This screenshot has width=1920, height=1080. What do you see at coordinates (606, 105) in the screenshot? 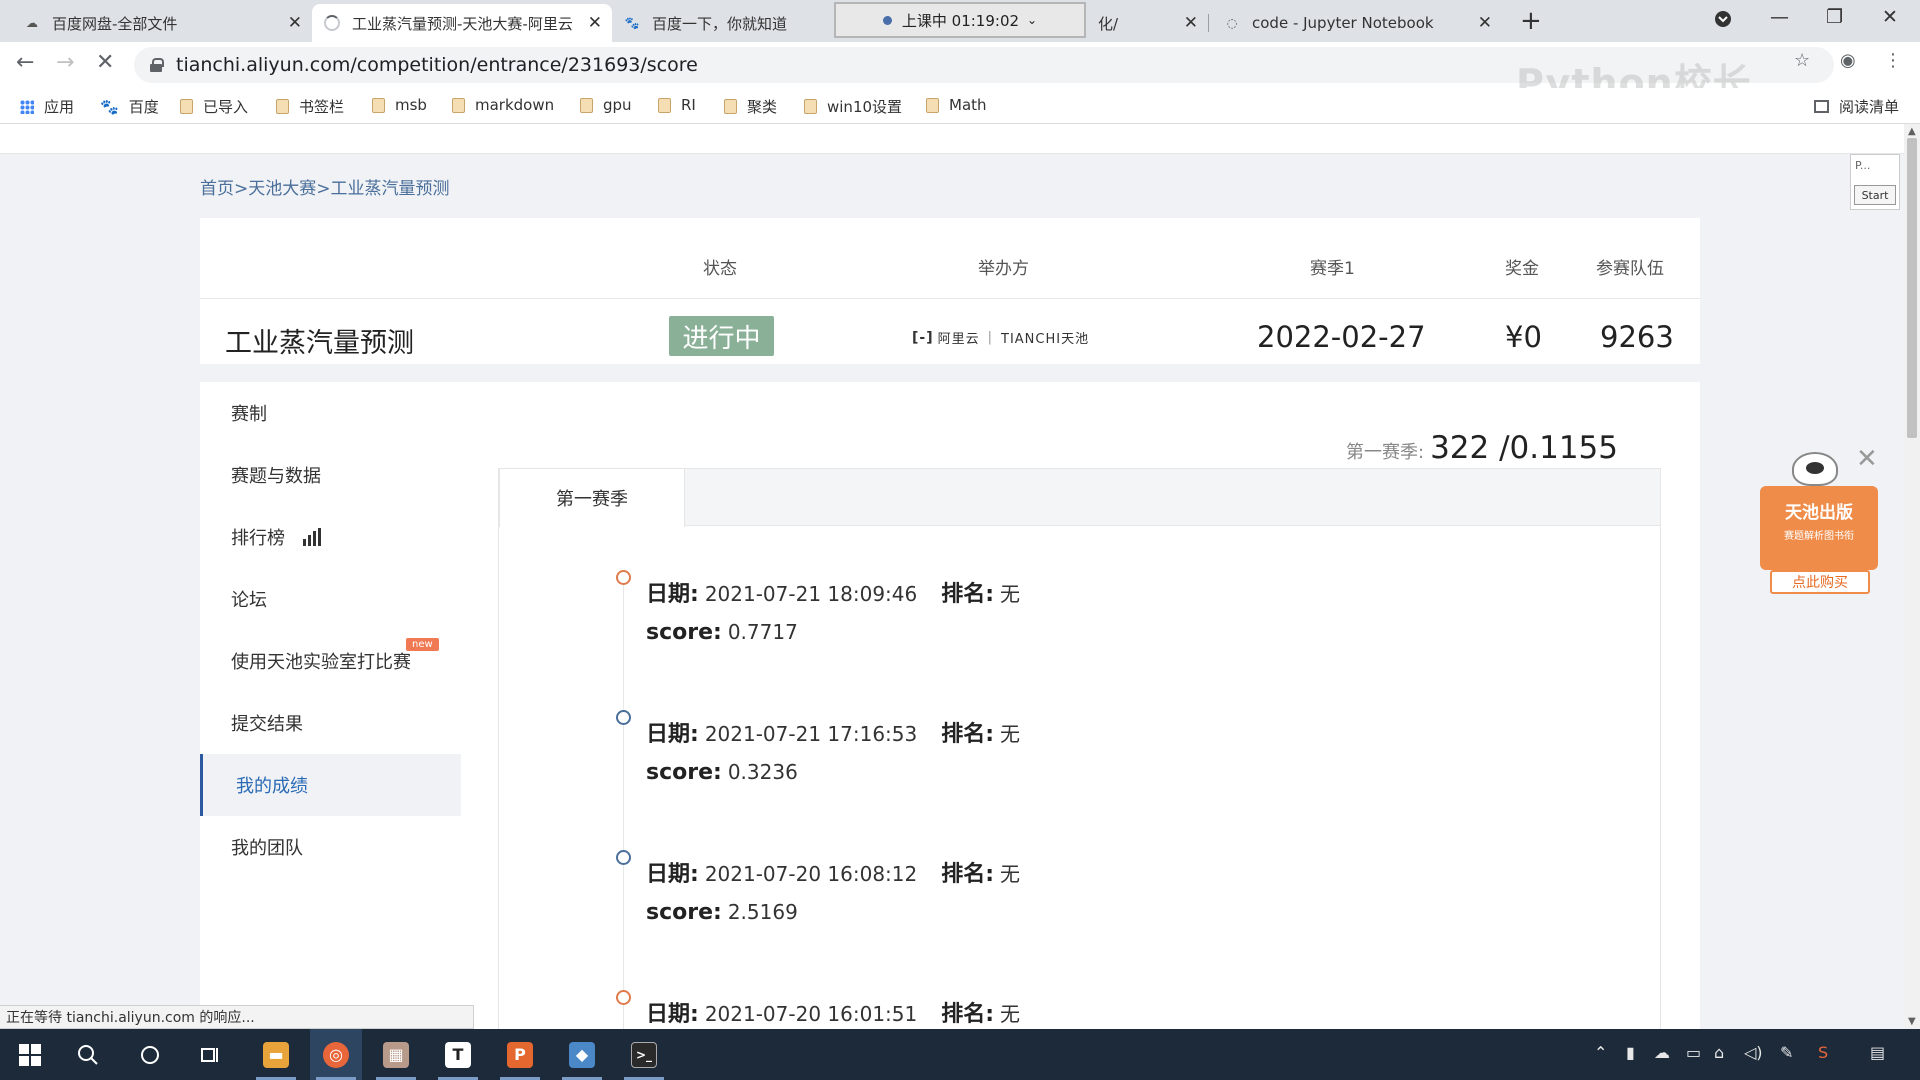
I see `bookmark-gpu: gpu` at bounding box center [606, 105].